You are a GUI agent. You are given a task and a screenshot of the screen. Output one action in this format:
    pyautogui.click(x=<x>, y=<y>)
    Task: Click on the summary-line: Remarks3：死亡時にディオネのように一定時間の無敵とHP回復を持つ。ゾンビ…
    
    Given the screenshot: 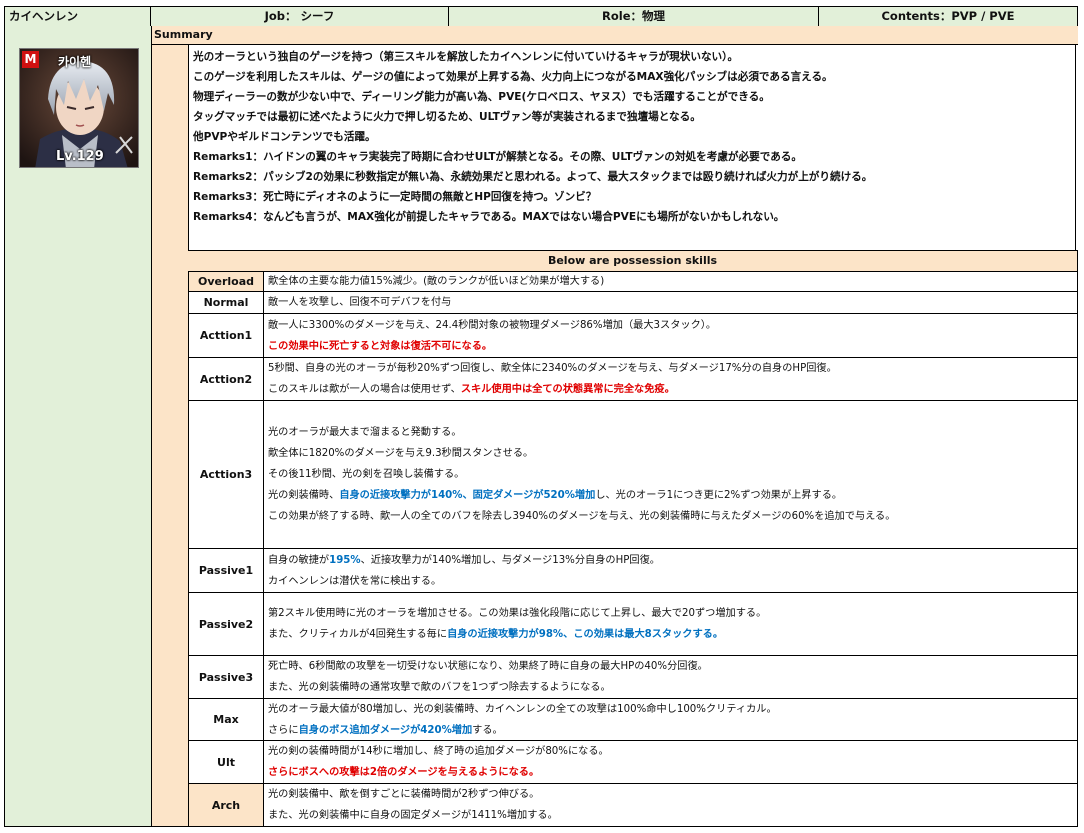 What is the action you would take?
    pyautogui.click(x=395, y=197)
    